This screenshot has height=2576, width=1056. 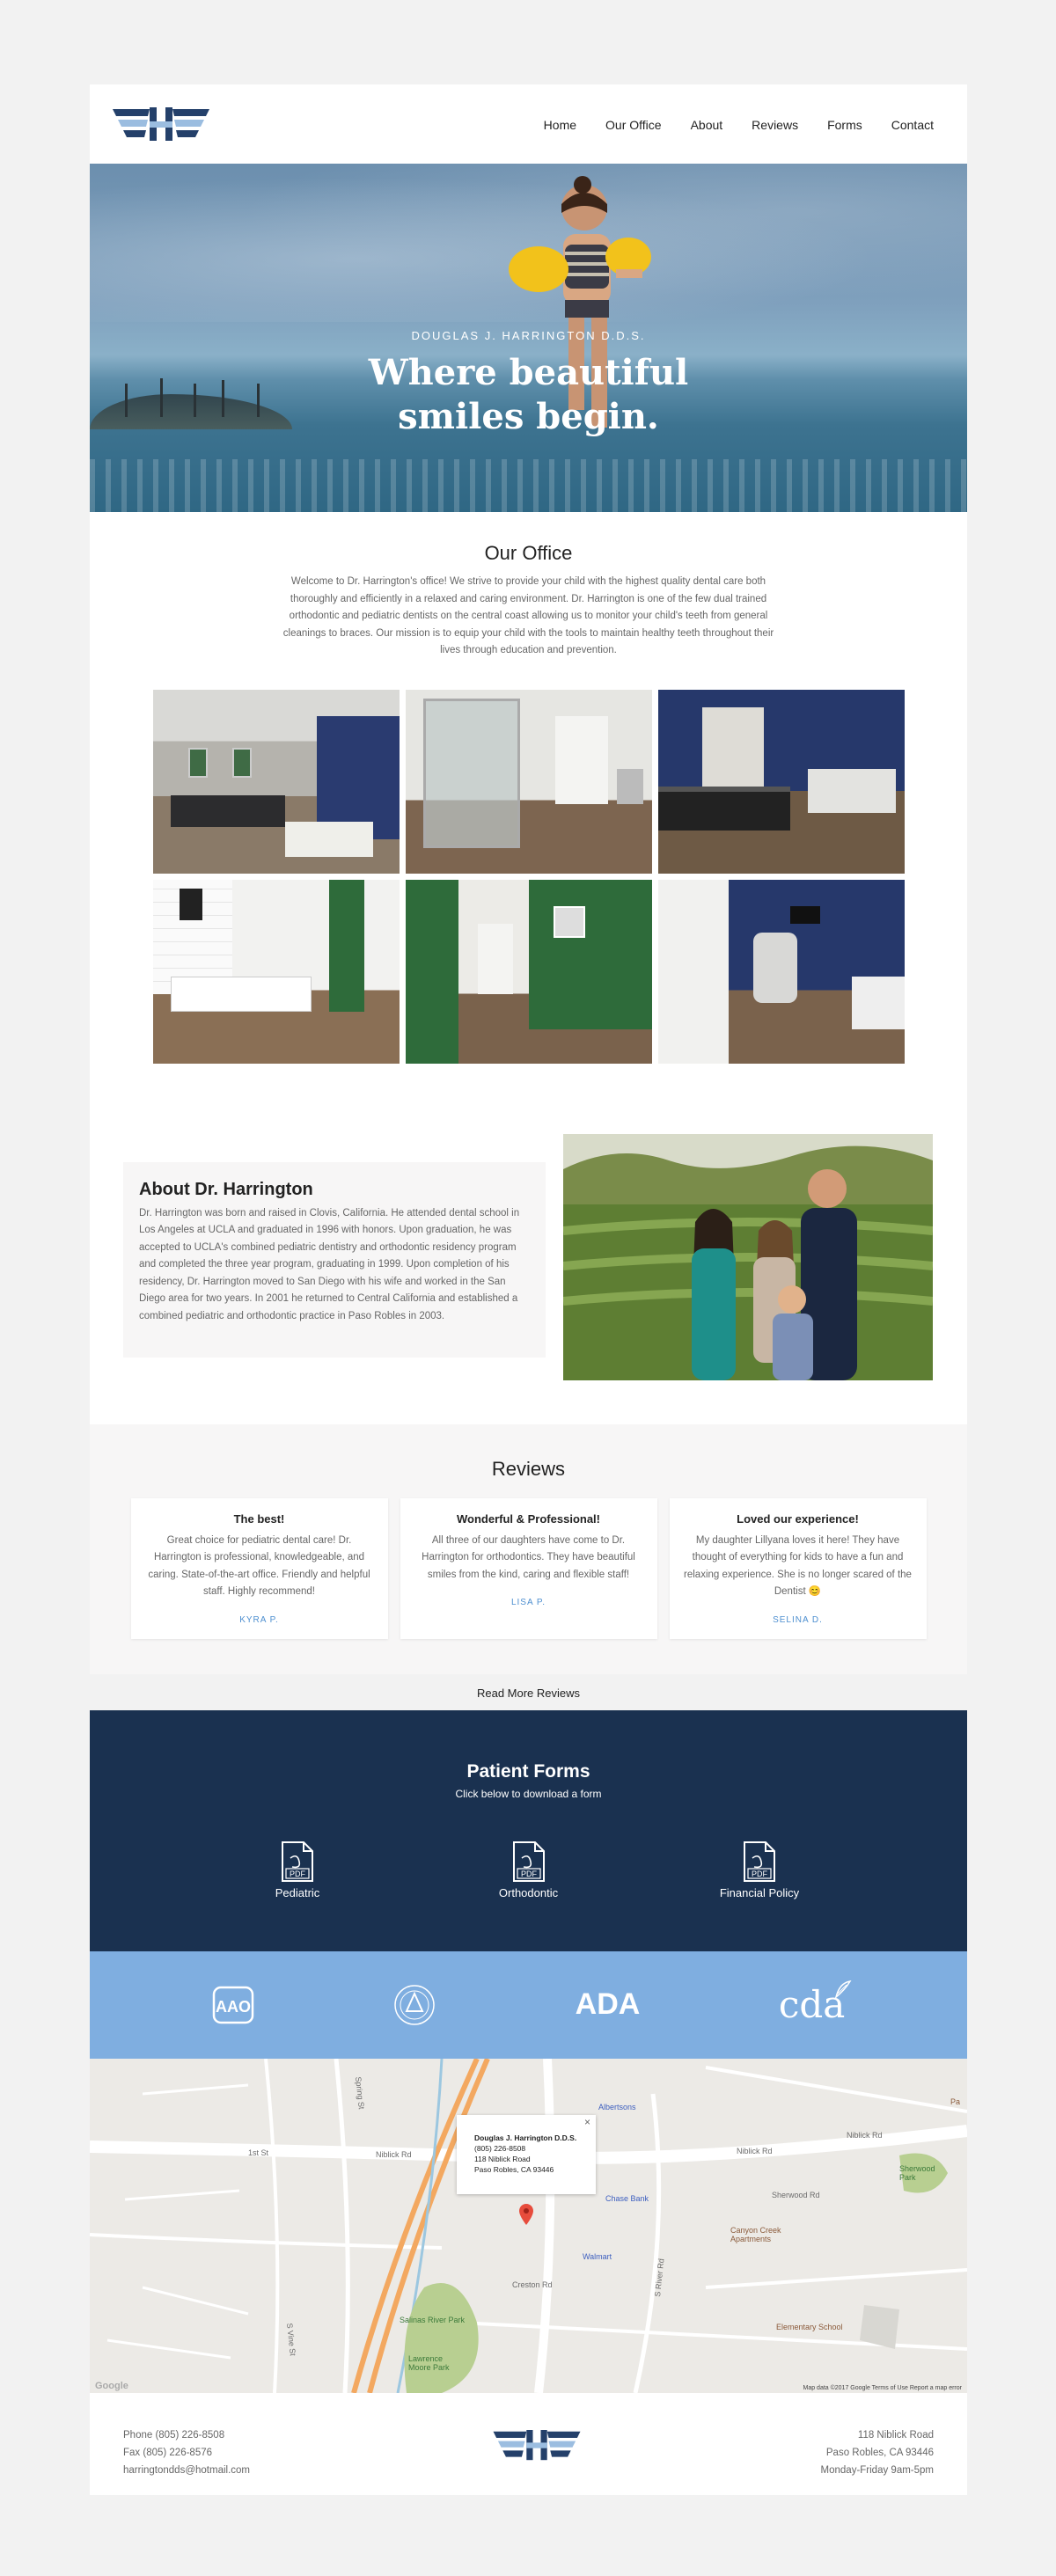 What do you see at coordinates (528, 2004) in the screenshot?
I see `affiliations-bar: AAO ADA cda` at bounding box center [528, 2004].